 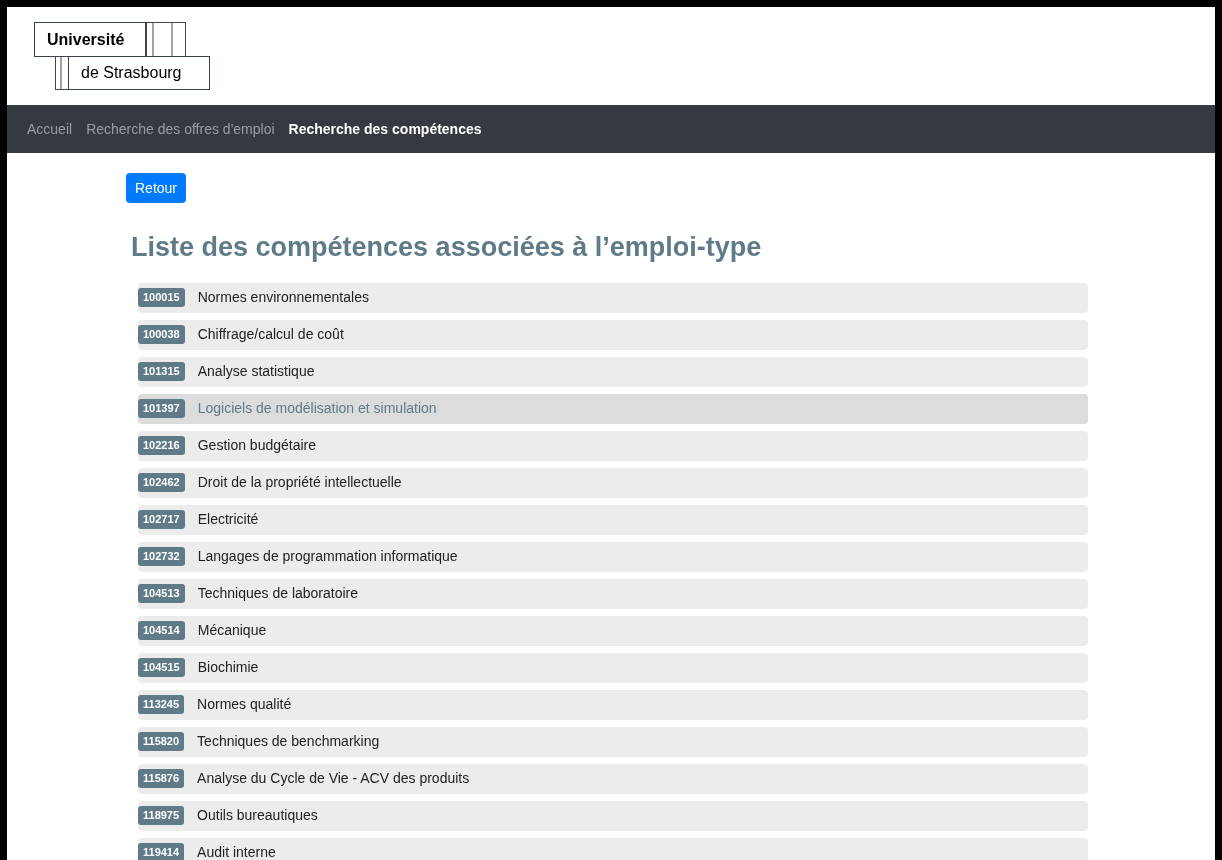 What do you see at coordinates (161, 630) in the screenshot?
I see `code-badge: 104514` at bounding box center [161, 630].